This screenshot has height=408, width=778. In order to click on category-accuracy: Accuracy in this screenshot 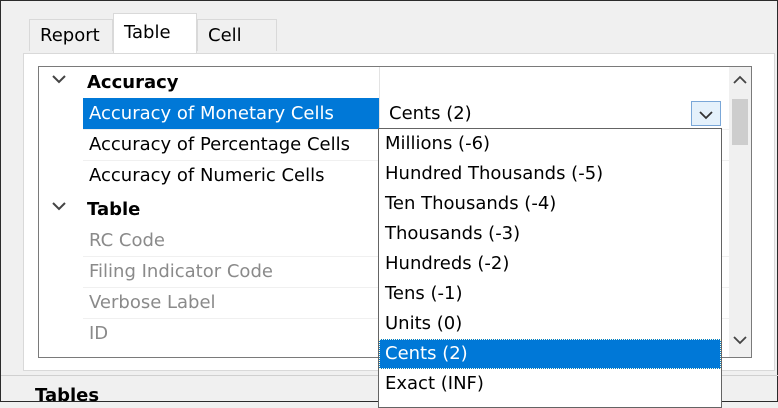, I will do `click(384, 82)`.